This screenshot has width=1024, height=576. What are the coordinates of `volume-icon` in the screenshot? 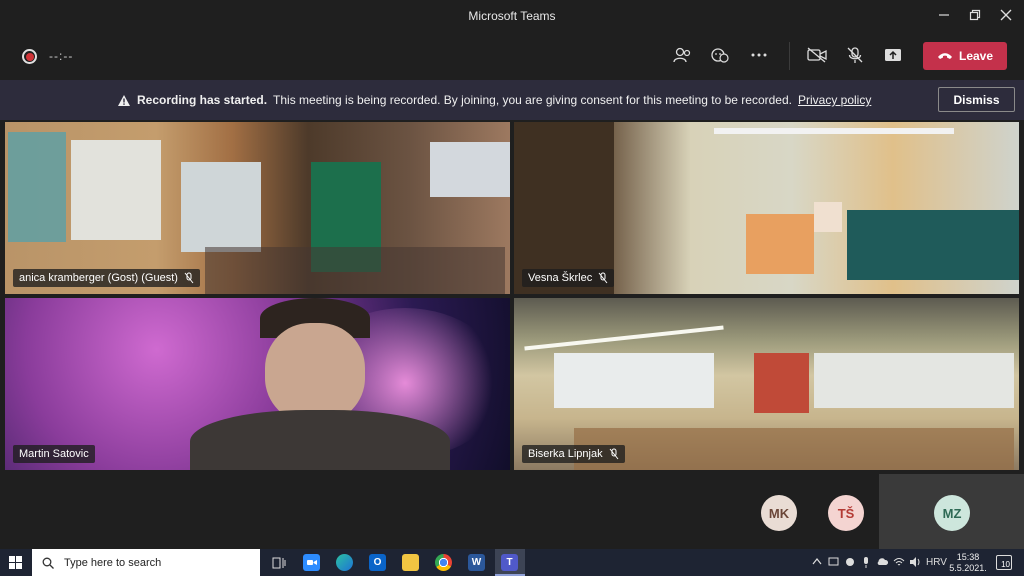 It's located at (915, 563).